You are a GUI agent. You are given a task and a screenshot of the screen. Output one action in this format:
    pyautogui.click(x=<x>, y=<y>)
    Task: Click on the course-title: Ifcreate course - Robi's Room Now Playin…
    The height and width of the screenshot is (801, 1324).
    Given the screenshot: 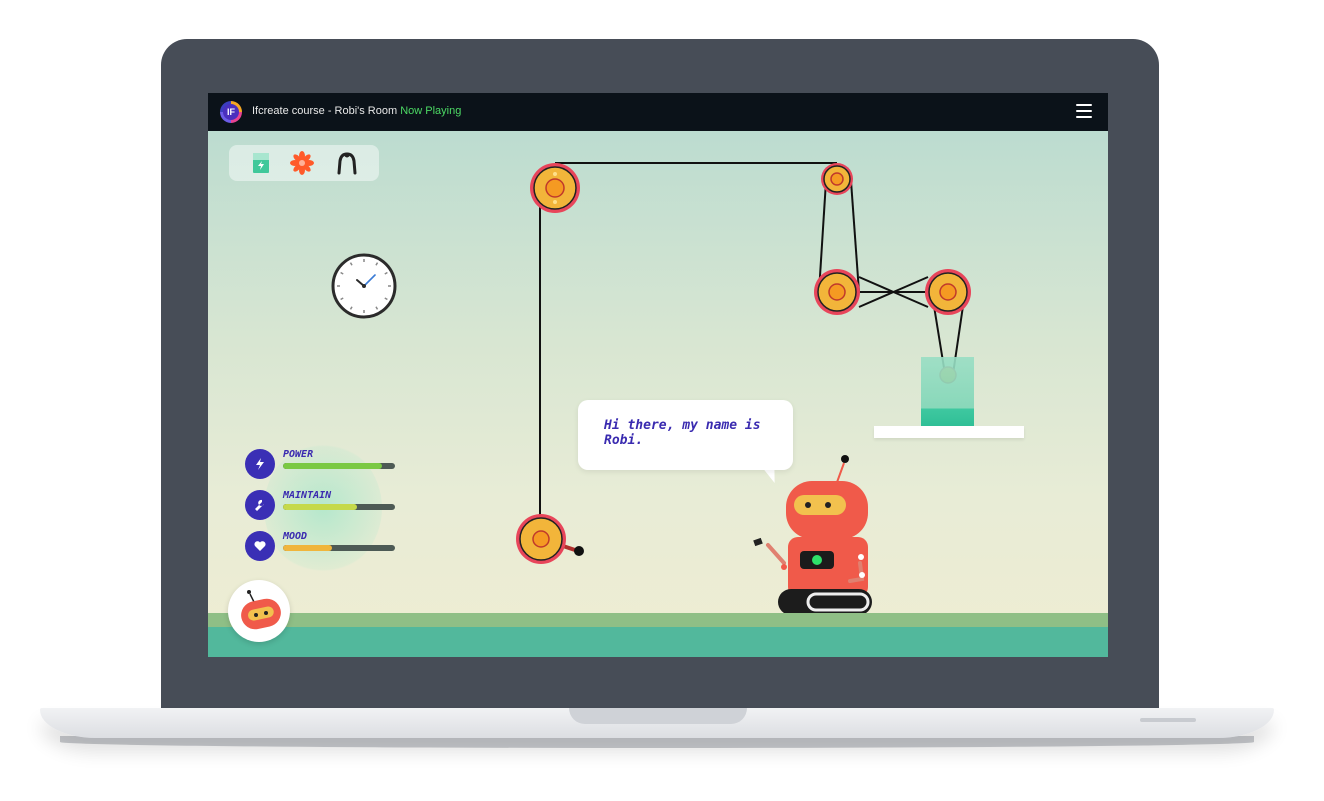 What is the action you would take?
    pyautogui.click(x=356, y=111)
    